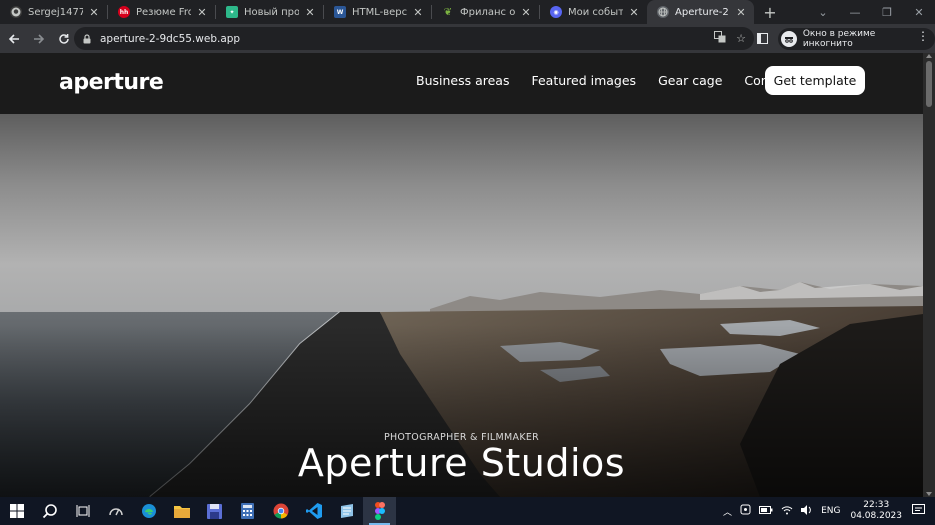 The height and width of the screenshot is (525, 935). Describe the element at coordinates (929, 494) in the screenshot. I see `scroll-down-icon` at that location.